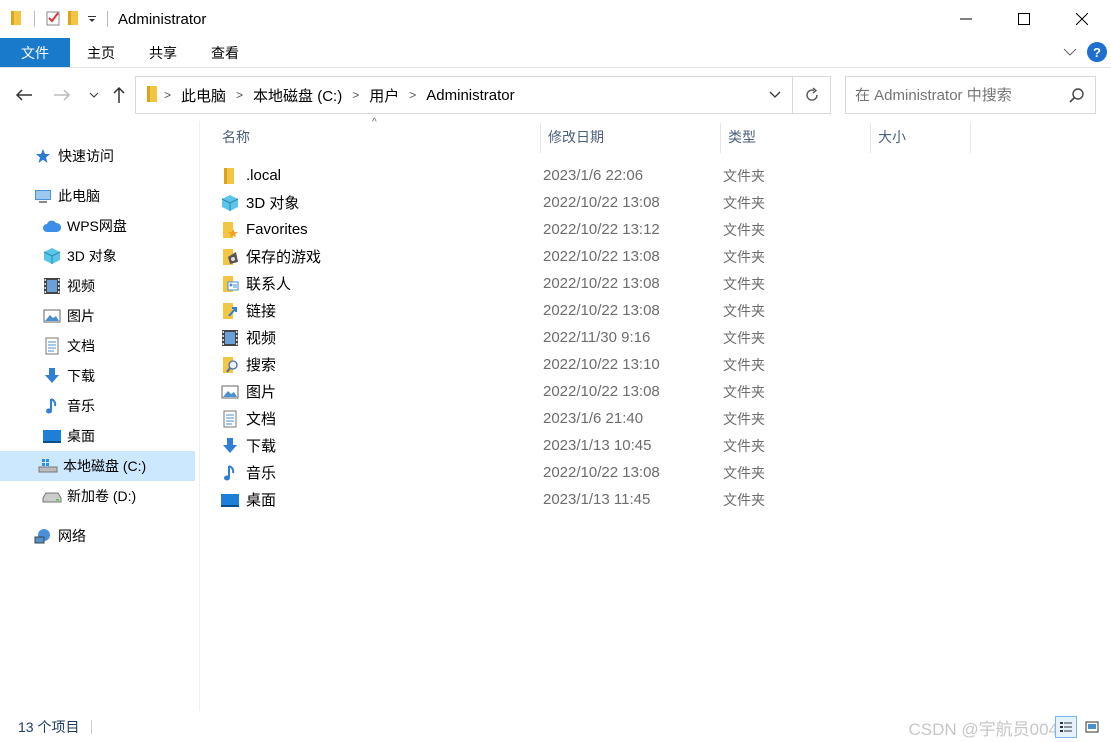 This screenshot has width=1111, height=742. Describe the element at coordinates (81, 406) in the screenshot. I see `nav-label: 音乐` at that location.